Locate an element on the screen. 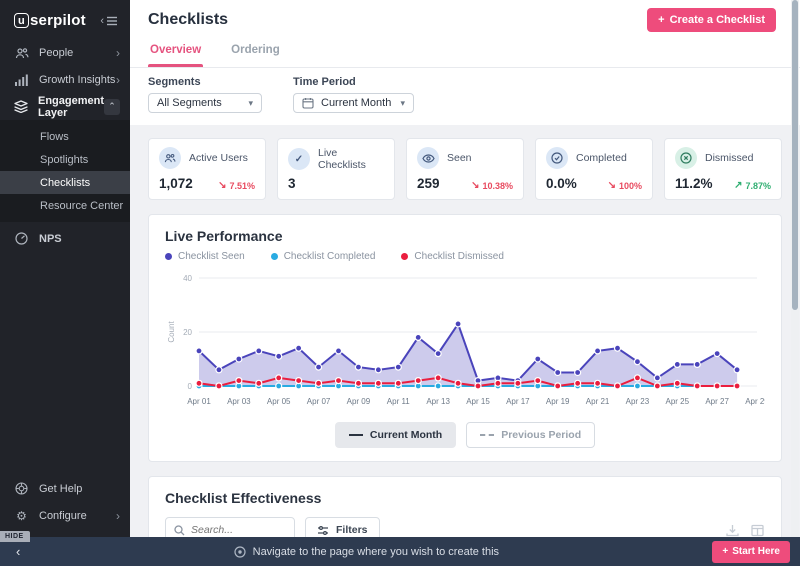 This screenshot has height=566, width=800. download-icon is located at coordinates (732, 530).